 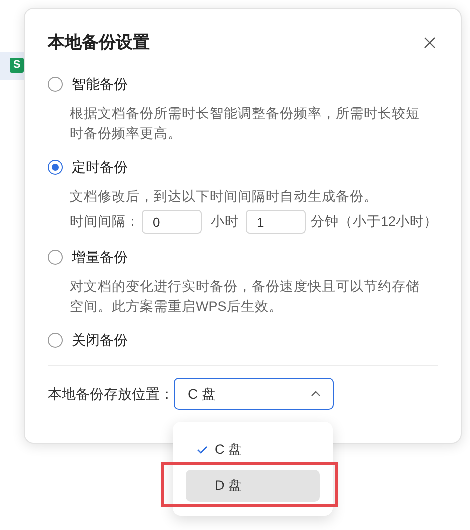 I want to click on menu-item: C 盘, so click(x=253, y=450).